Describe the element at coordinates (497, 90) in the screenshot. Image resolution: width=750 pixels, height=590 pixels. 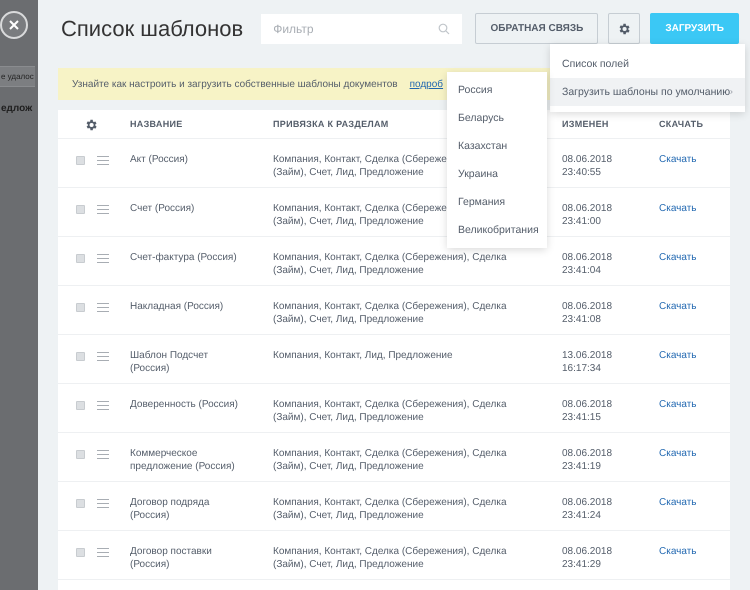
I see `country-item: Россия` at that location.